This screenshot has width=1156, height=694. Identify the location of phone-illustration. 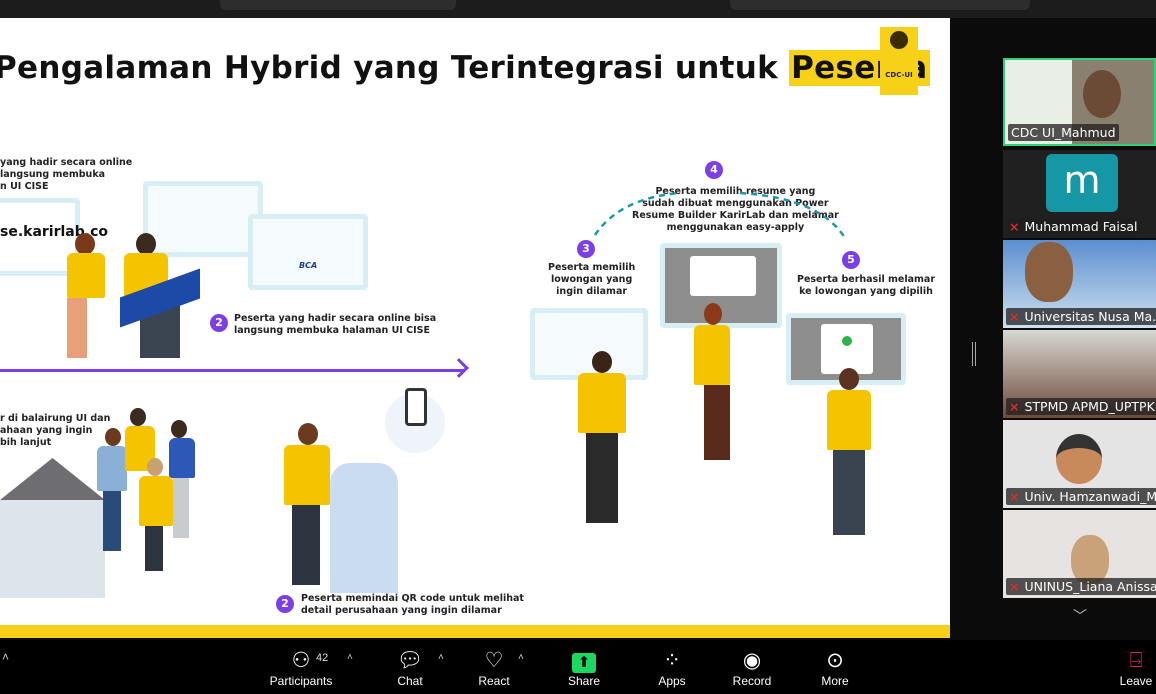
(416, 407).